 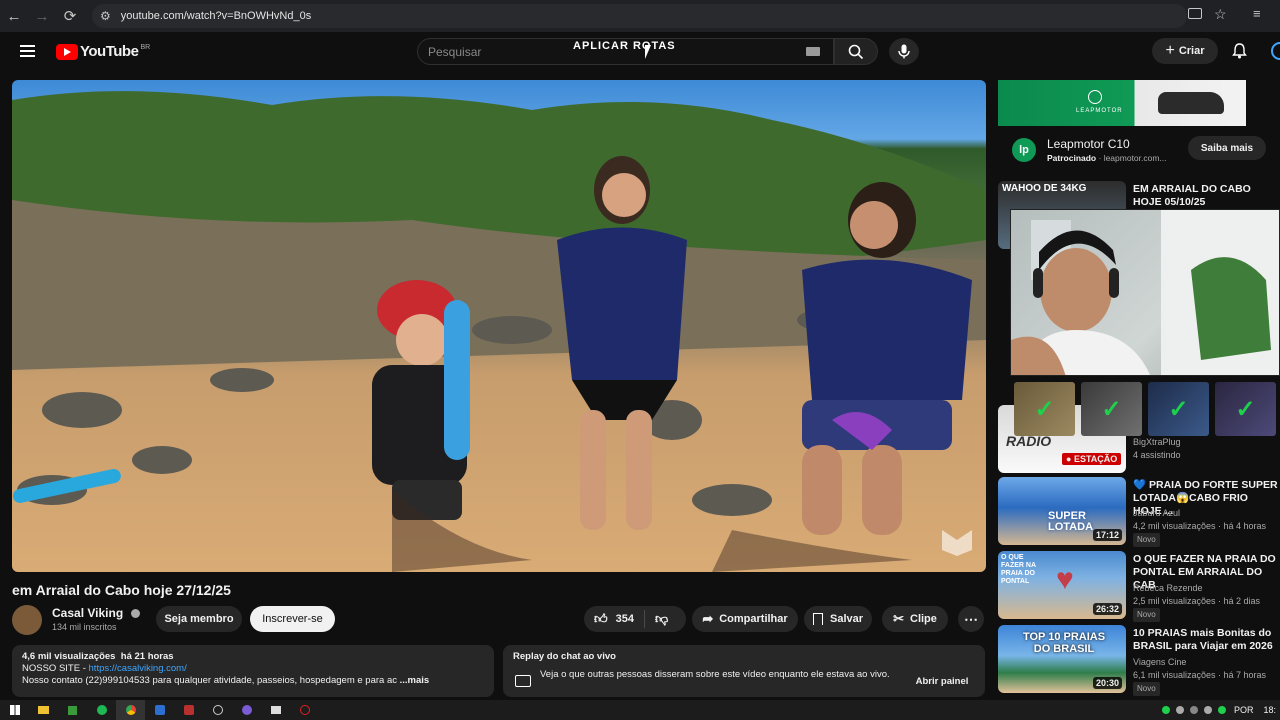 What do you see at coordinates (1065, 579) in the screenshot?
I see `heart-icon: ♥` at bounding box center [1065, 579].